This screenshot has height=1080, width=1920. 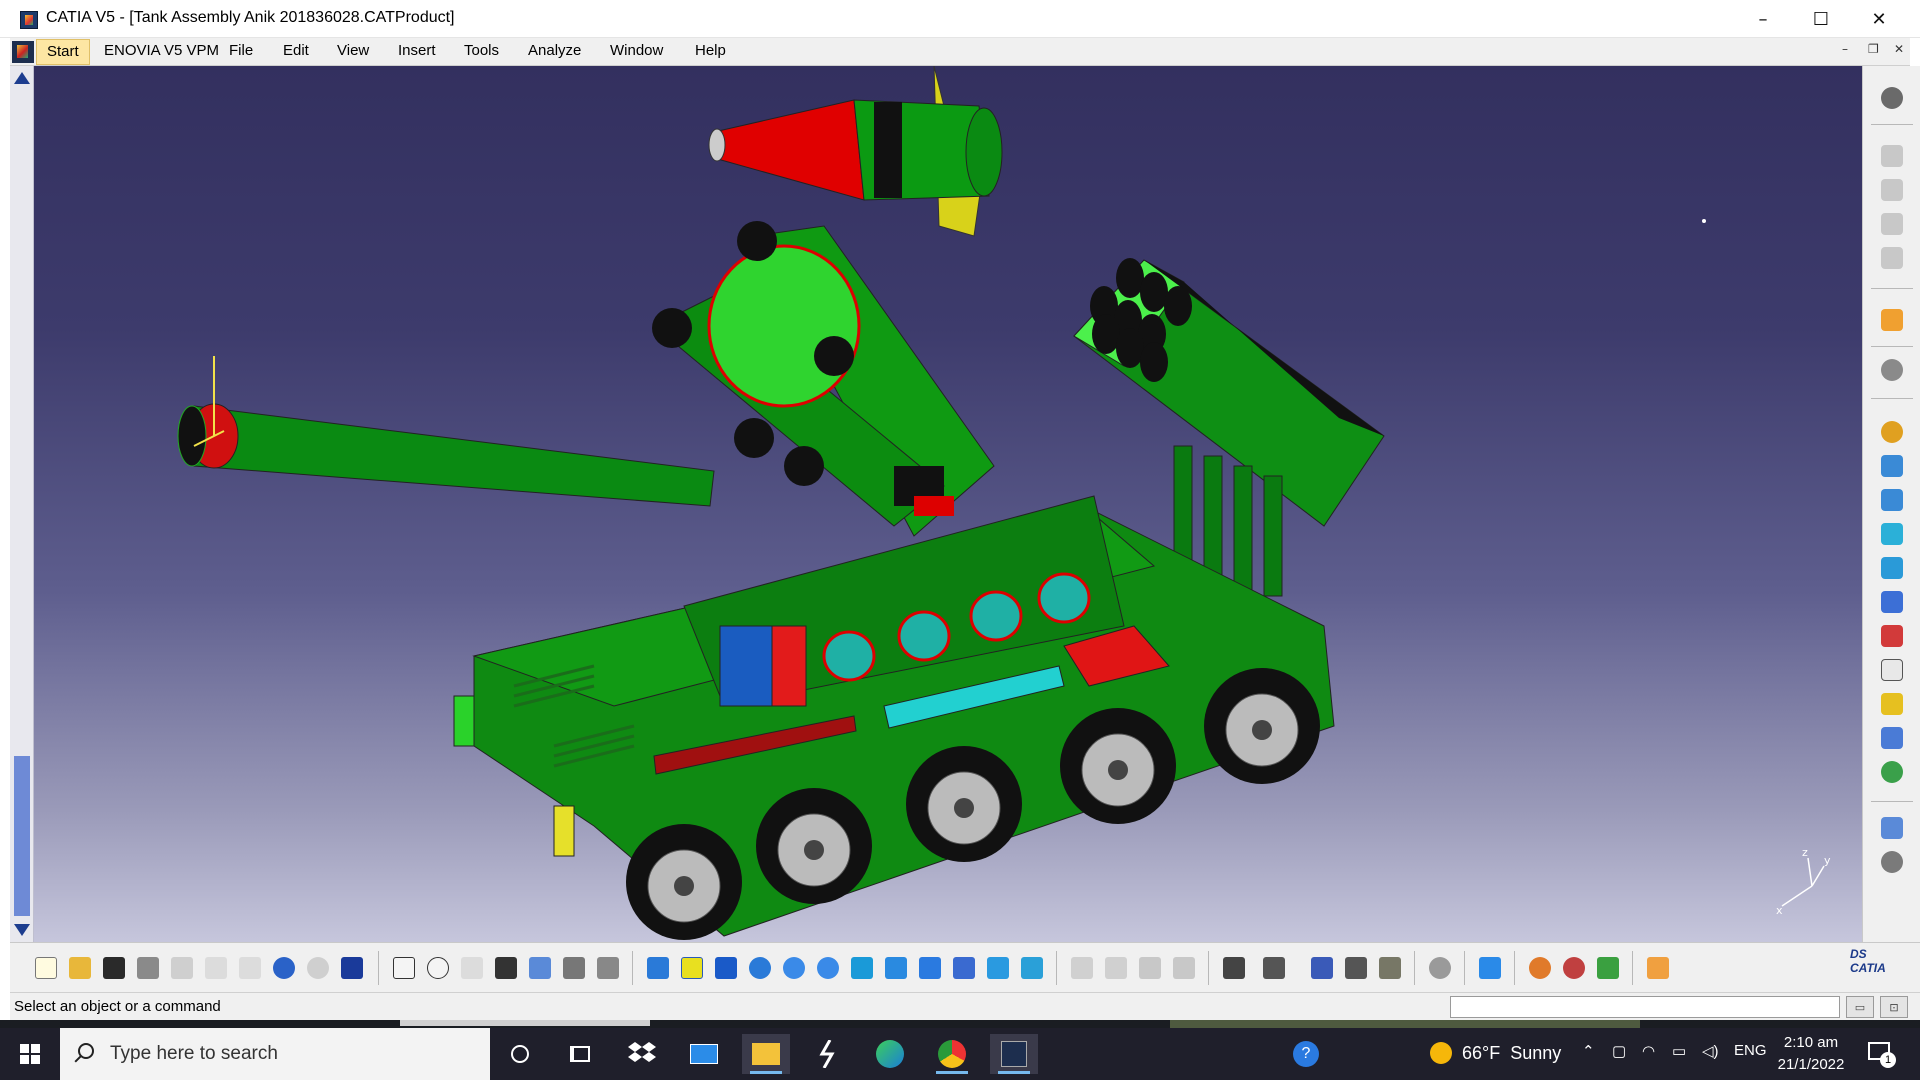 What do you see at coordinates (63, 52) in the screenshot?
I see `menu-start: Start` at bounding box center [63, 52].